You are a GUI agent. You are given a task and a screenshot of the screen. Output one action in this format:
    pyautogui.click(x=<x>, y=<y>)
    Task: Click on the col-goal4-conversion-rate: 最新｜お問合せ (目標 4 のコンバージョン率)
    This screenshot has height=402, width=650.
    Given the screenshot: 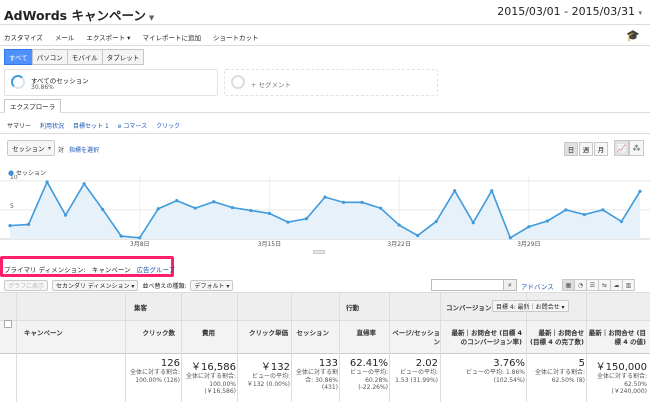 What is the action you would take?
    pyautogui.click(x=483, y=338)
    